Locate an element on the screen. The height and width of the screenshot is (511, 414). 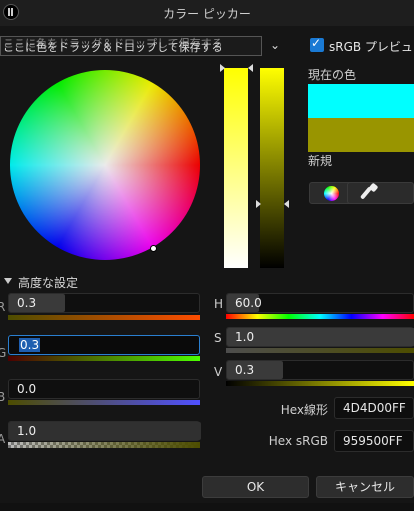
cancel-button: キャンセル is located at coordinates (365, 487).